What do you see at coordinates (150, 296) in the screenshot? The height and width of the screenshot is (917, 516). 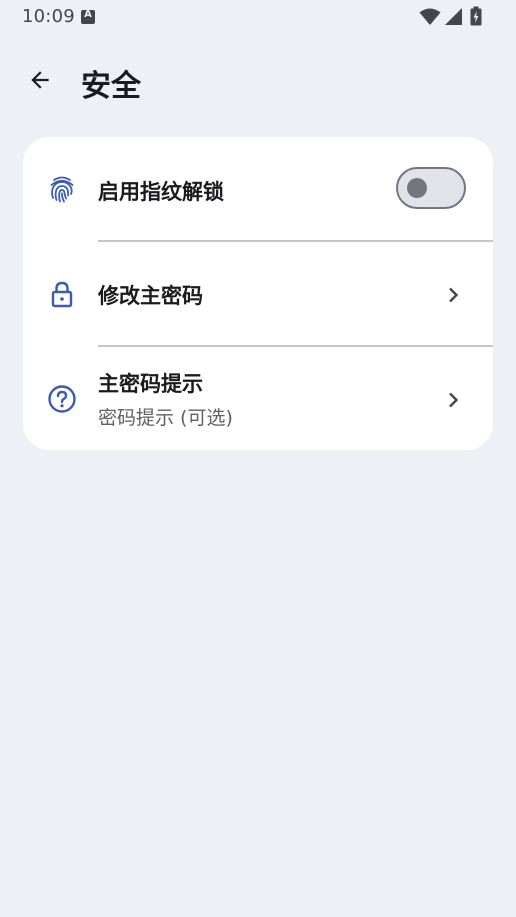 I see `change-master-password-label: 修改主密码` at bounding box center [150, 296].